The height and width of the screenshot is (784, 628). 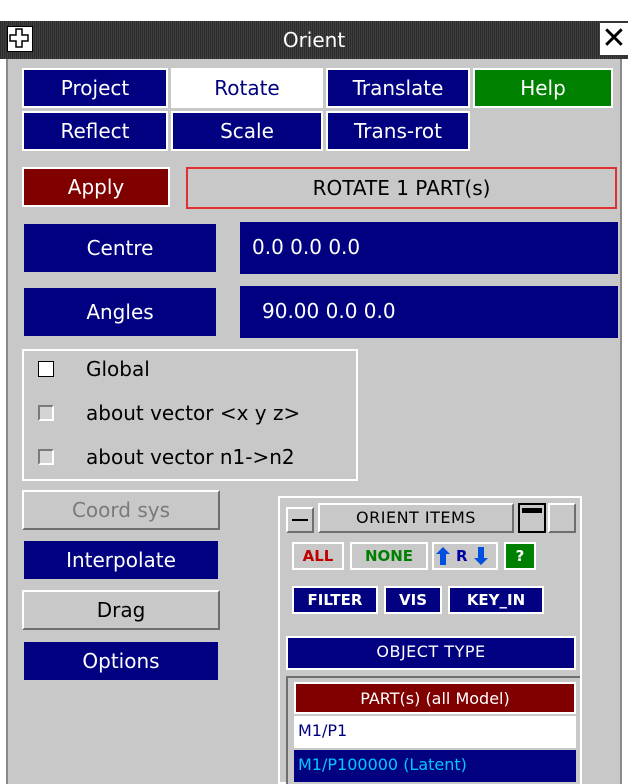 I want to click on options-button: Options, so click(x=121, y=661).